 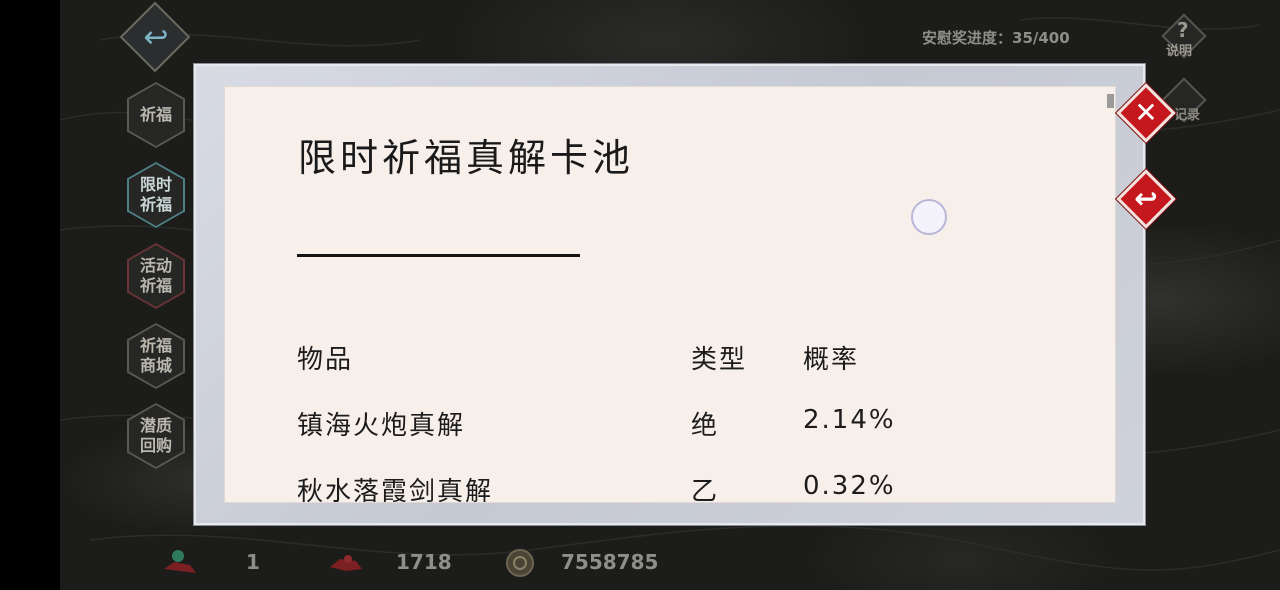 What do you see at coordinates (705, 426) in the screenshot?
I see `table-row-type: 绝` at bounding box center [705, 426].